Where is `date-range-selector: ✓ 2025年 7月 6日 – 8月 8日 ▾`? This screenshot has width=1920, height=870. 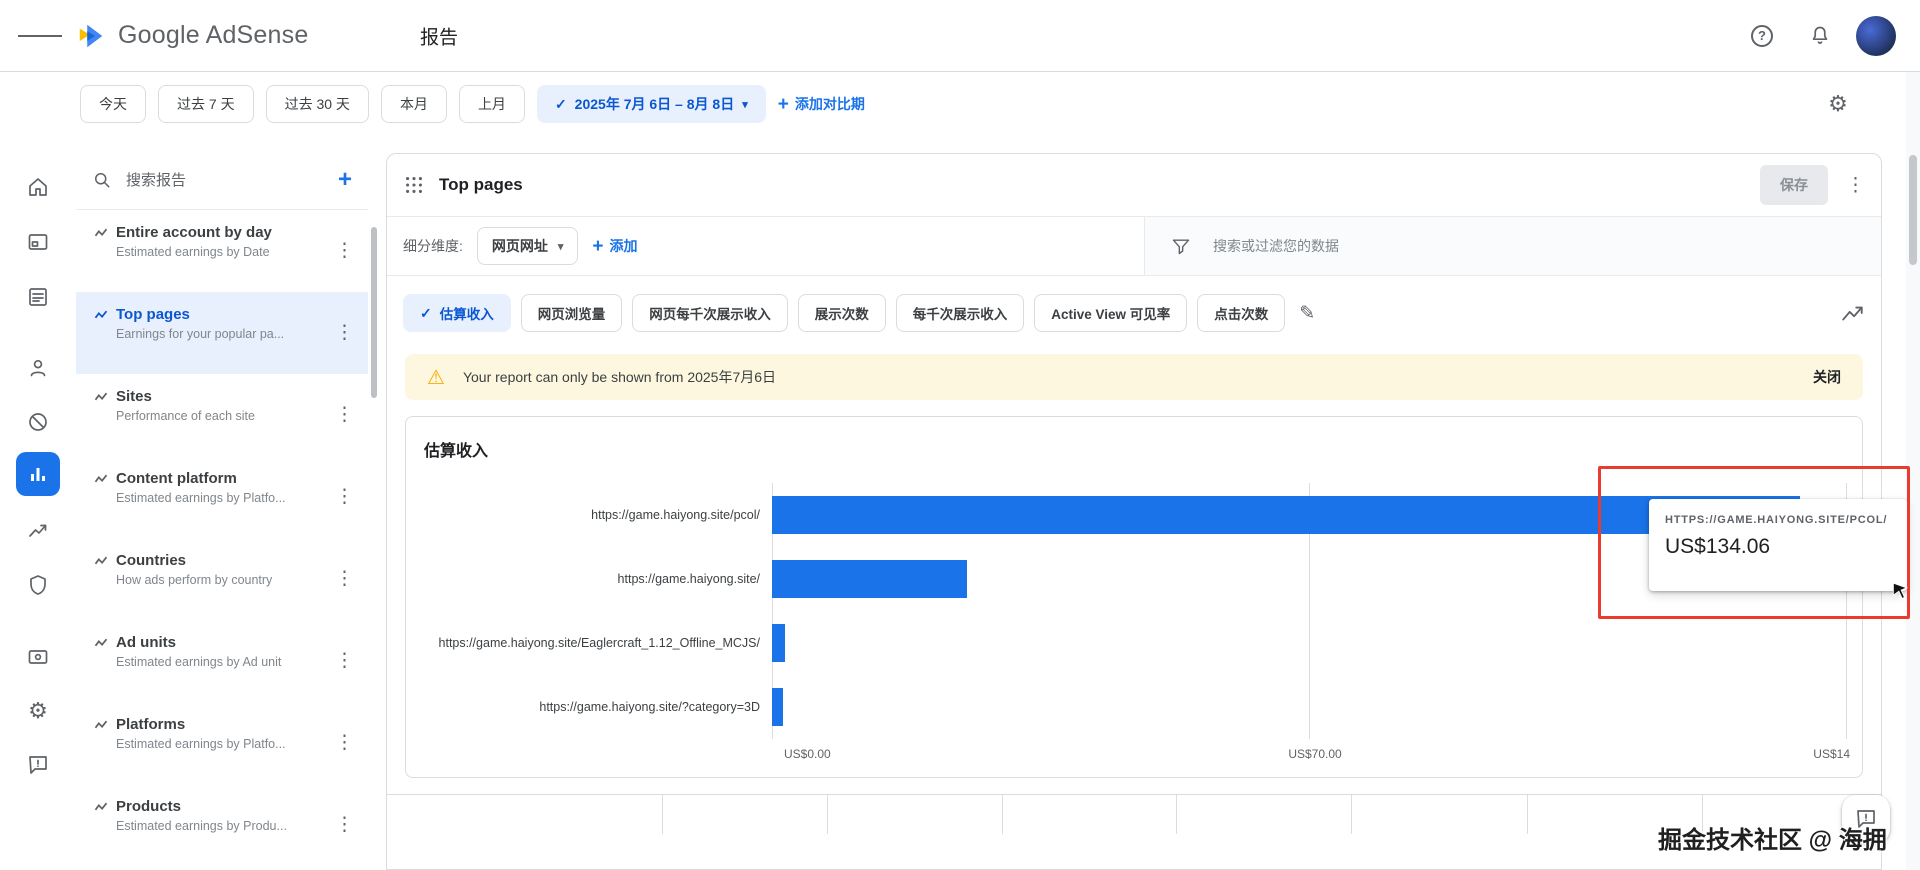
date-range-selector: ✓ 2025年 7月 6日 – 8月 8日 ▾ is located at coordinates (651, 104).